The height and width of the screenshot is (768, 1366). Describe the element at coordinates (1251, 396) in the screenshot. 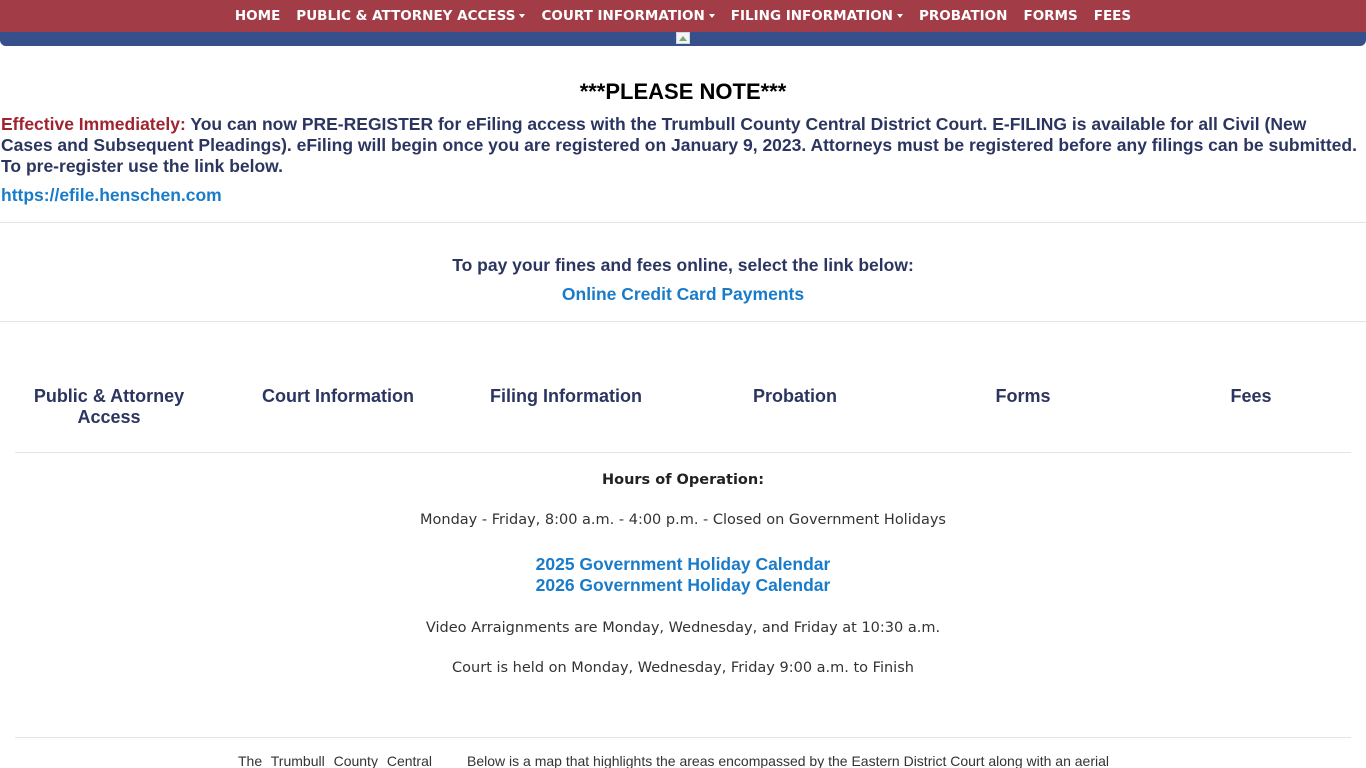

I see `quick-link-fees: Fees` at that location.